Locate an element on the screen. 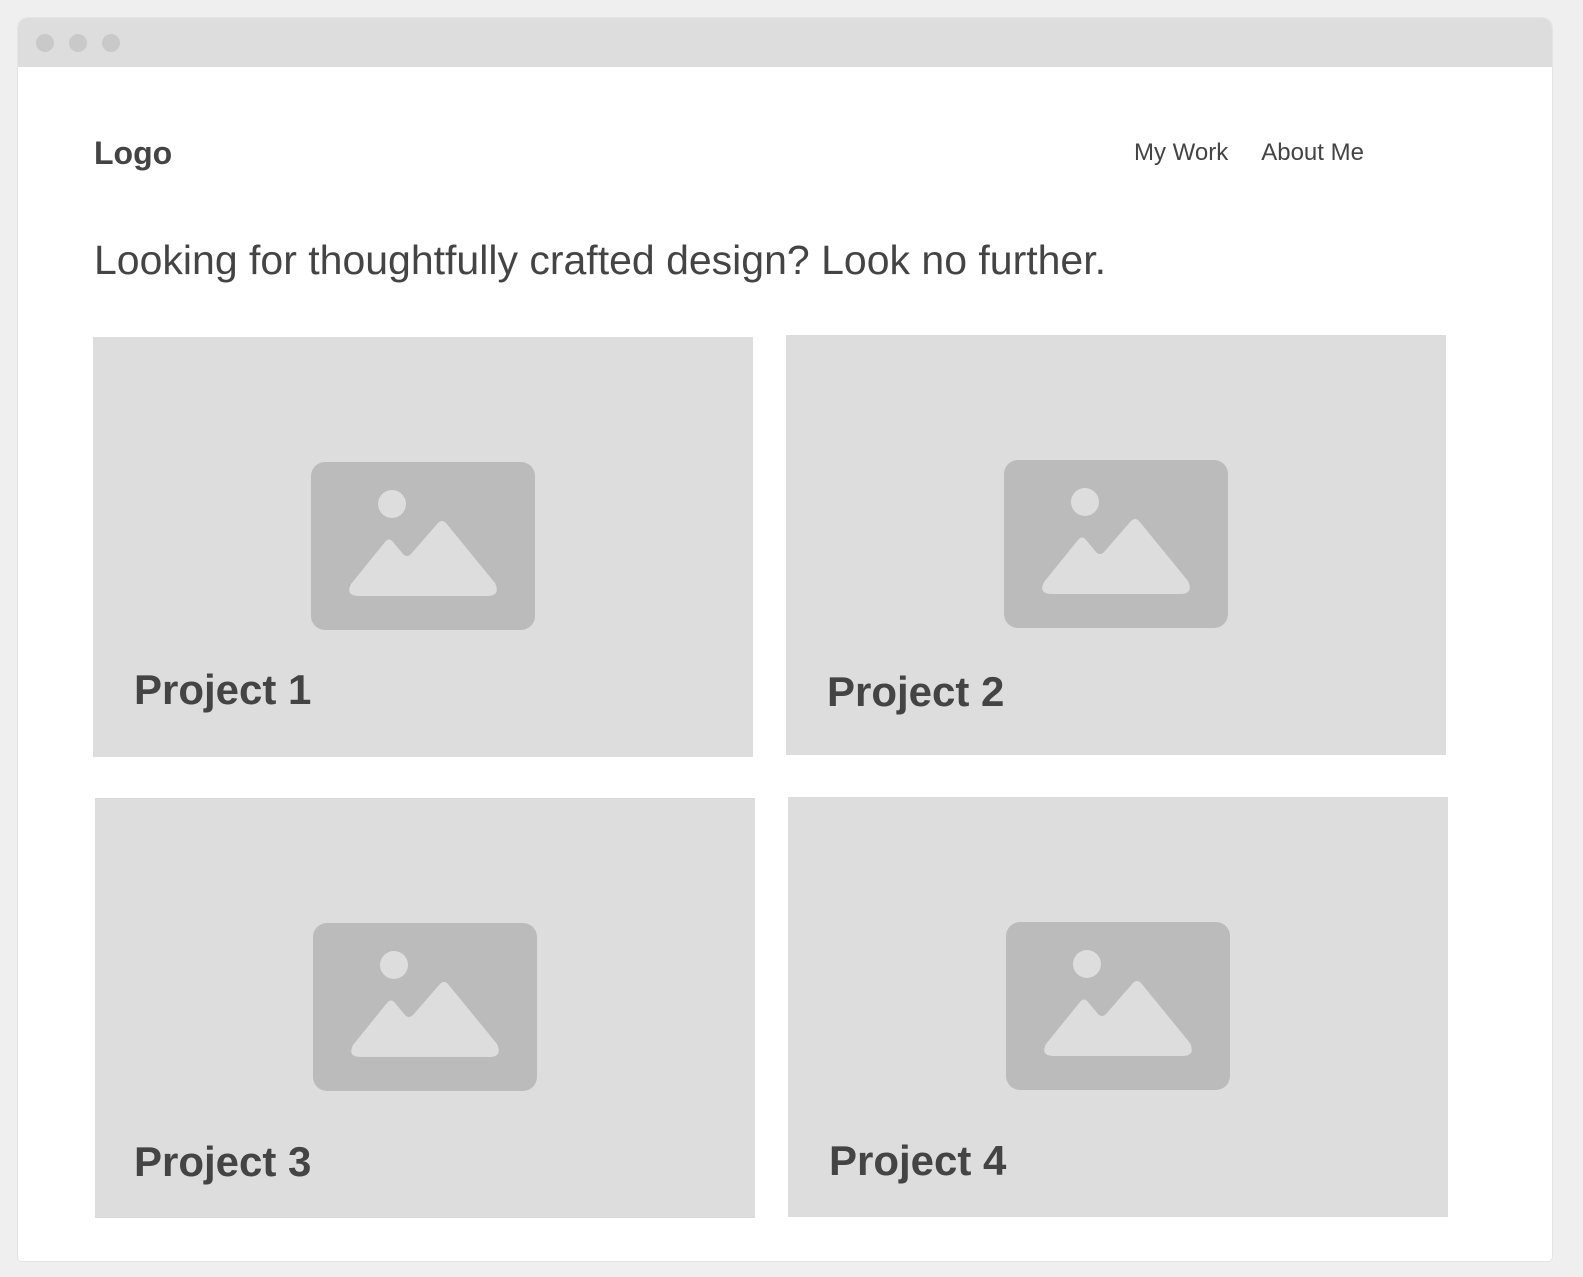 Image resolution: width=1583 pixels, height=1277 pixels. project-card-2: Project 2 is located at coordinates (1116, 545).